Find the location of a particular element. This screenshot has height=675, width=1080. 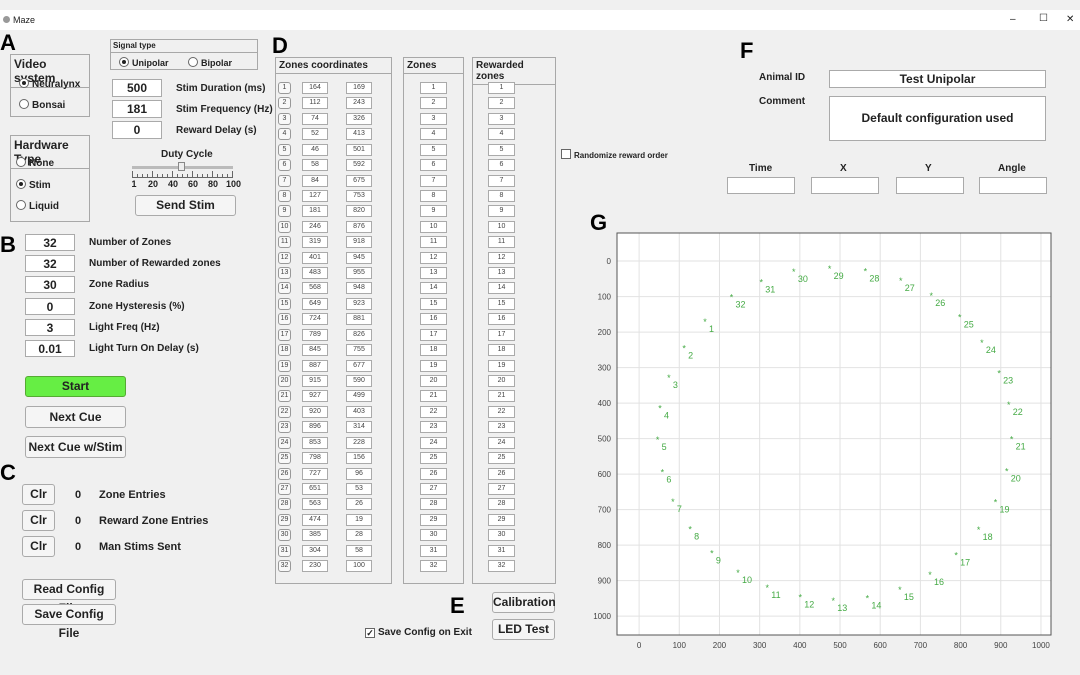

zone-y-input: 820 is located at coordinates (359, 211).